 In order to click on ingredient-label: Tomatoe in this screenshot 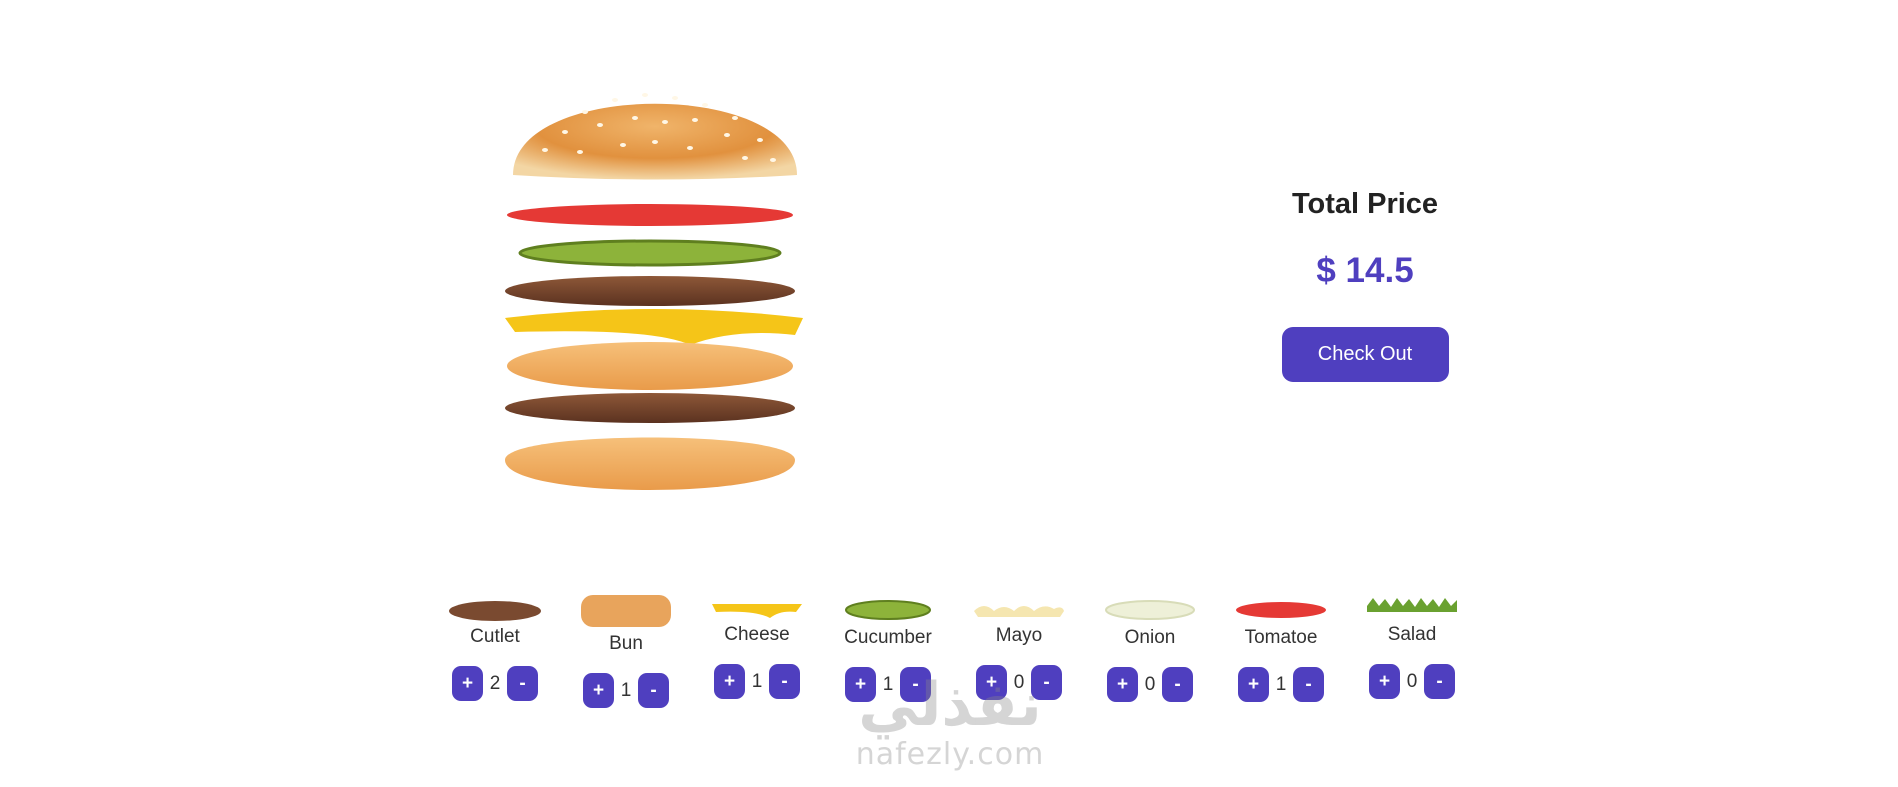, I will do `click(1281, 637)`.